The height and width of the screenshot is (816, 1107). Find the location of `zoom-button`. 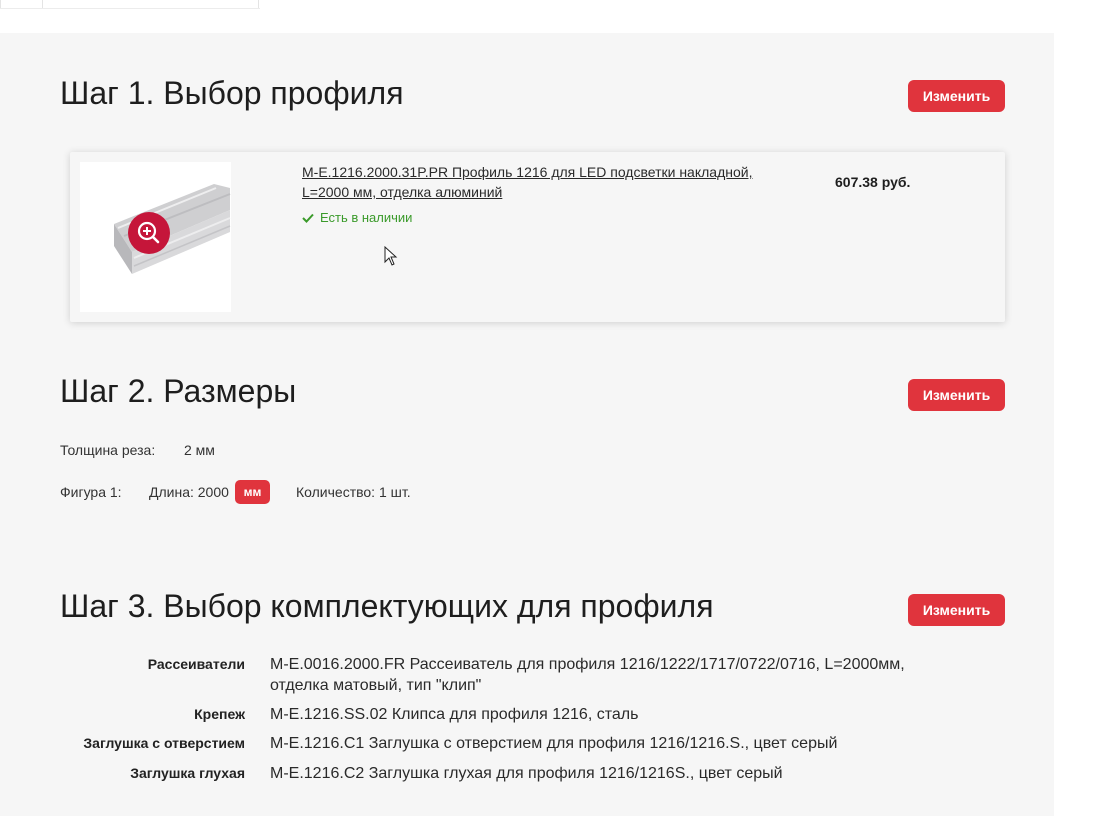

zoom-button is located at coordinates (149, 233).